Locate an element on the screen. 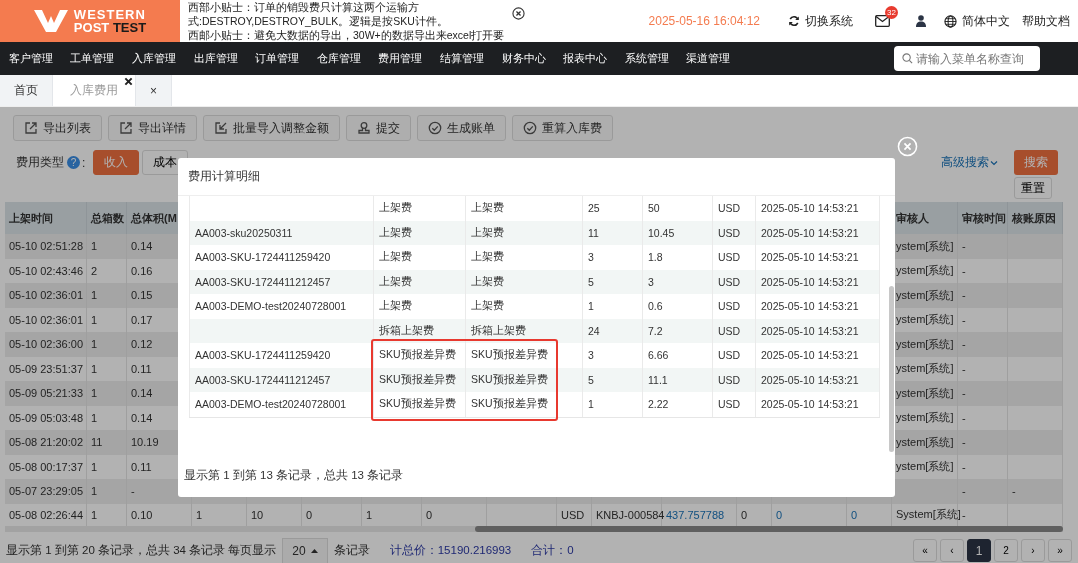 This screenshot has width=1078, height=563. table-cell: 7.2 is located at coordinates (655, 330).